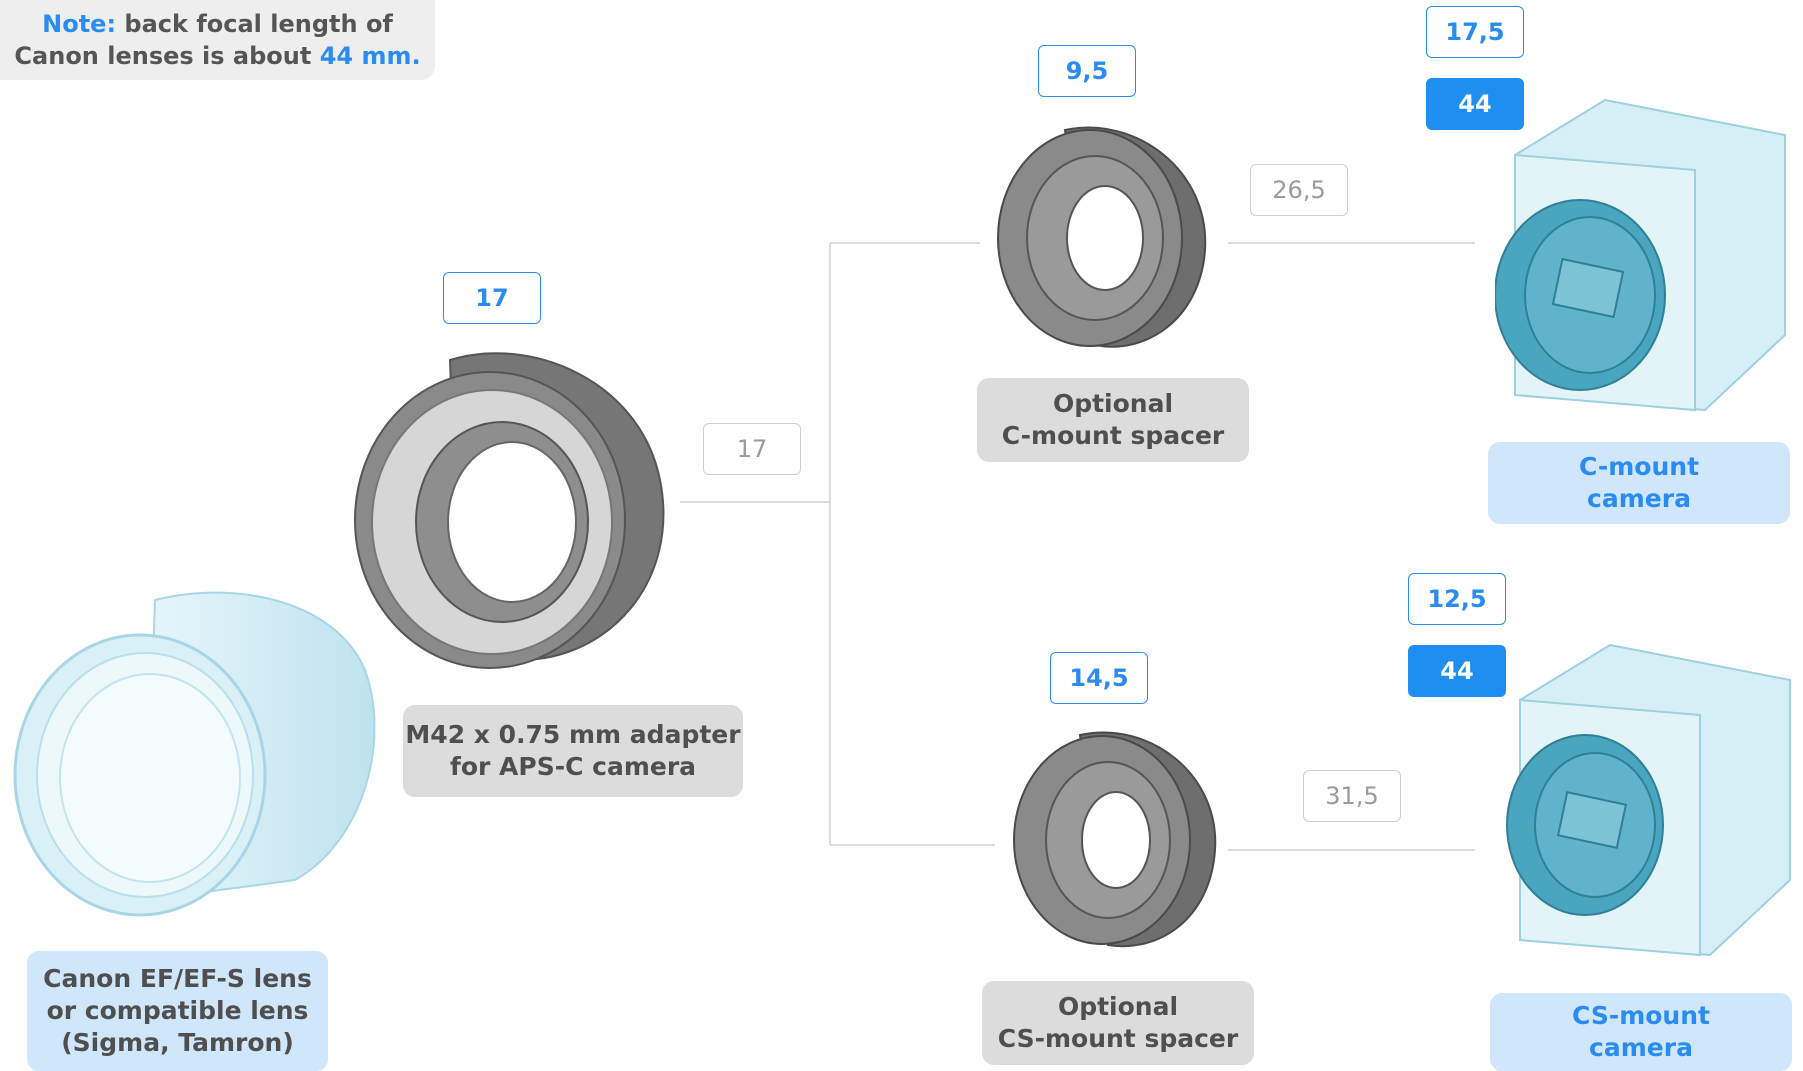 This screenshot has height=1071, width=1803. What do you see at coordinates (1102, 237) in the screenshot?
I see `c-spacer-illustration` at bounding box center [1102, 237].